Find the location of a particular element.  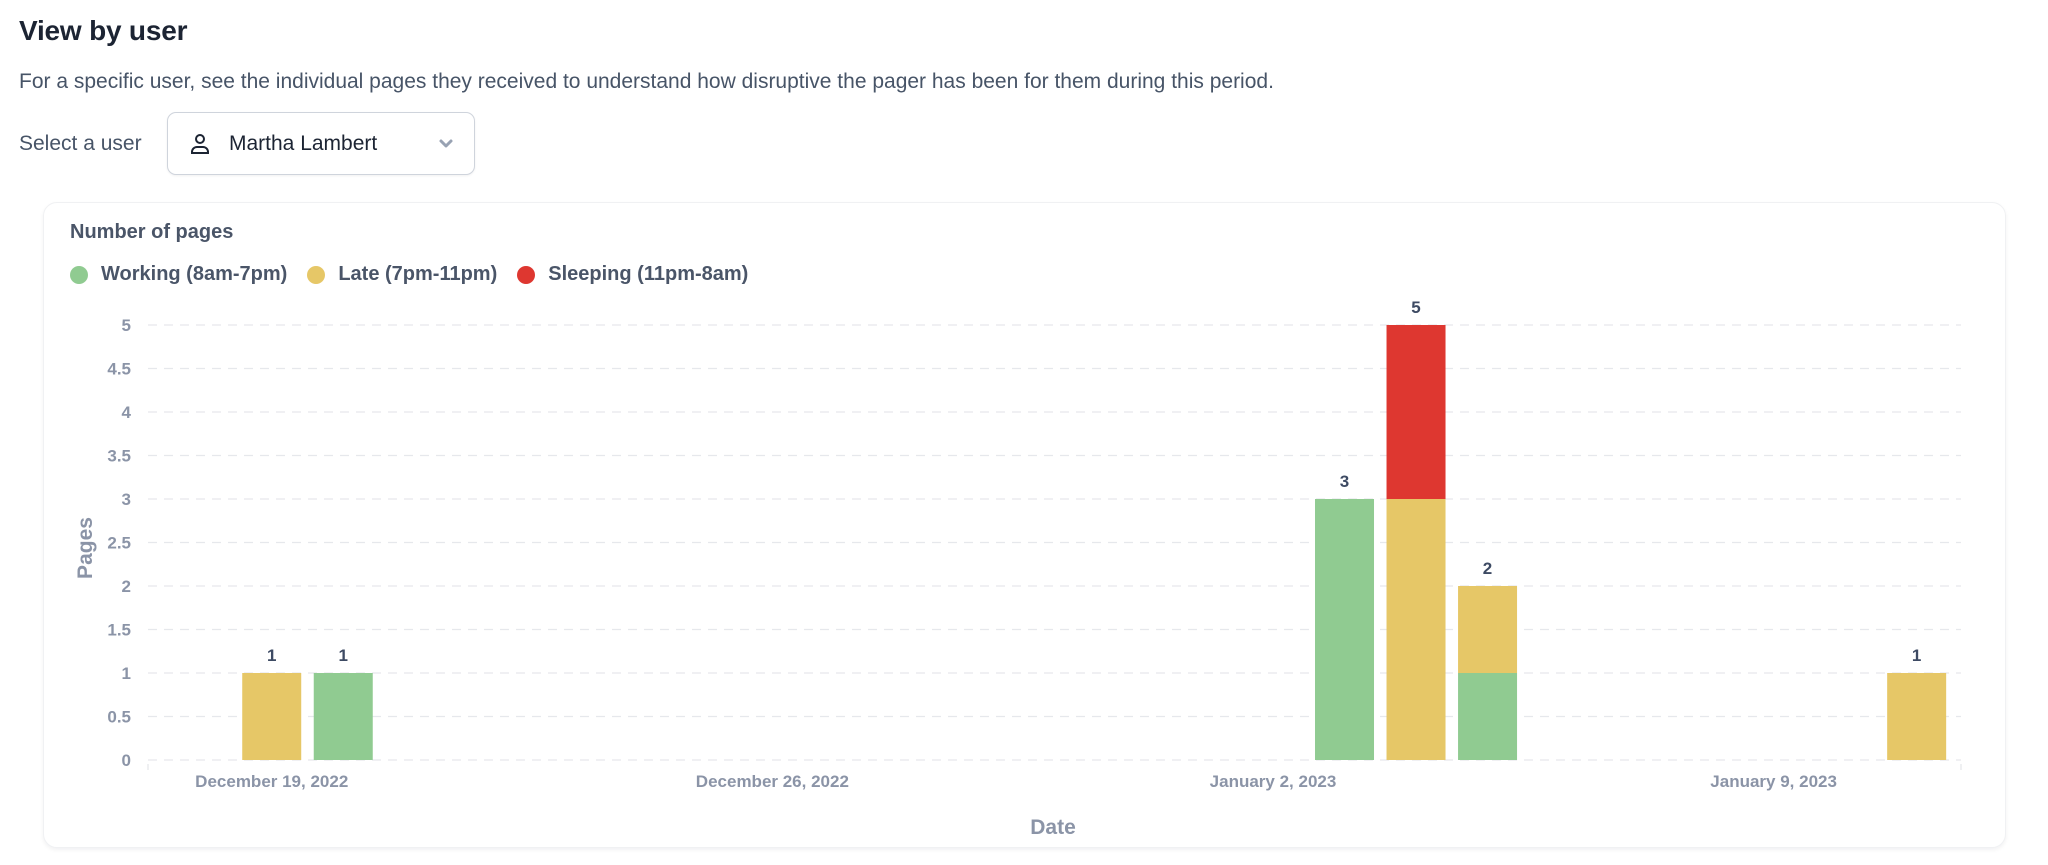

y-tick-label: 0 is located at coordinates (126, 760).